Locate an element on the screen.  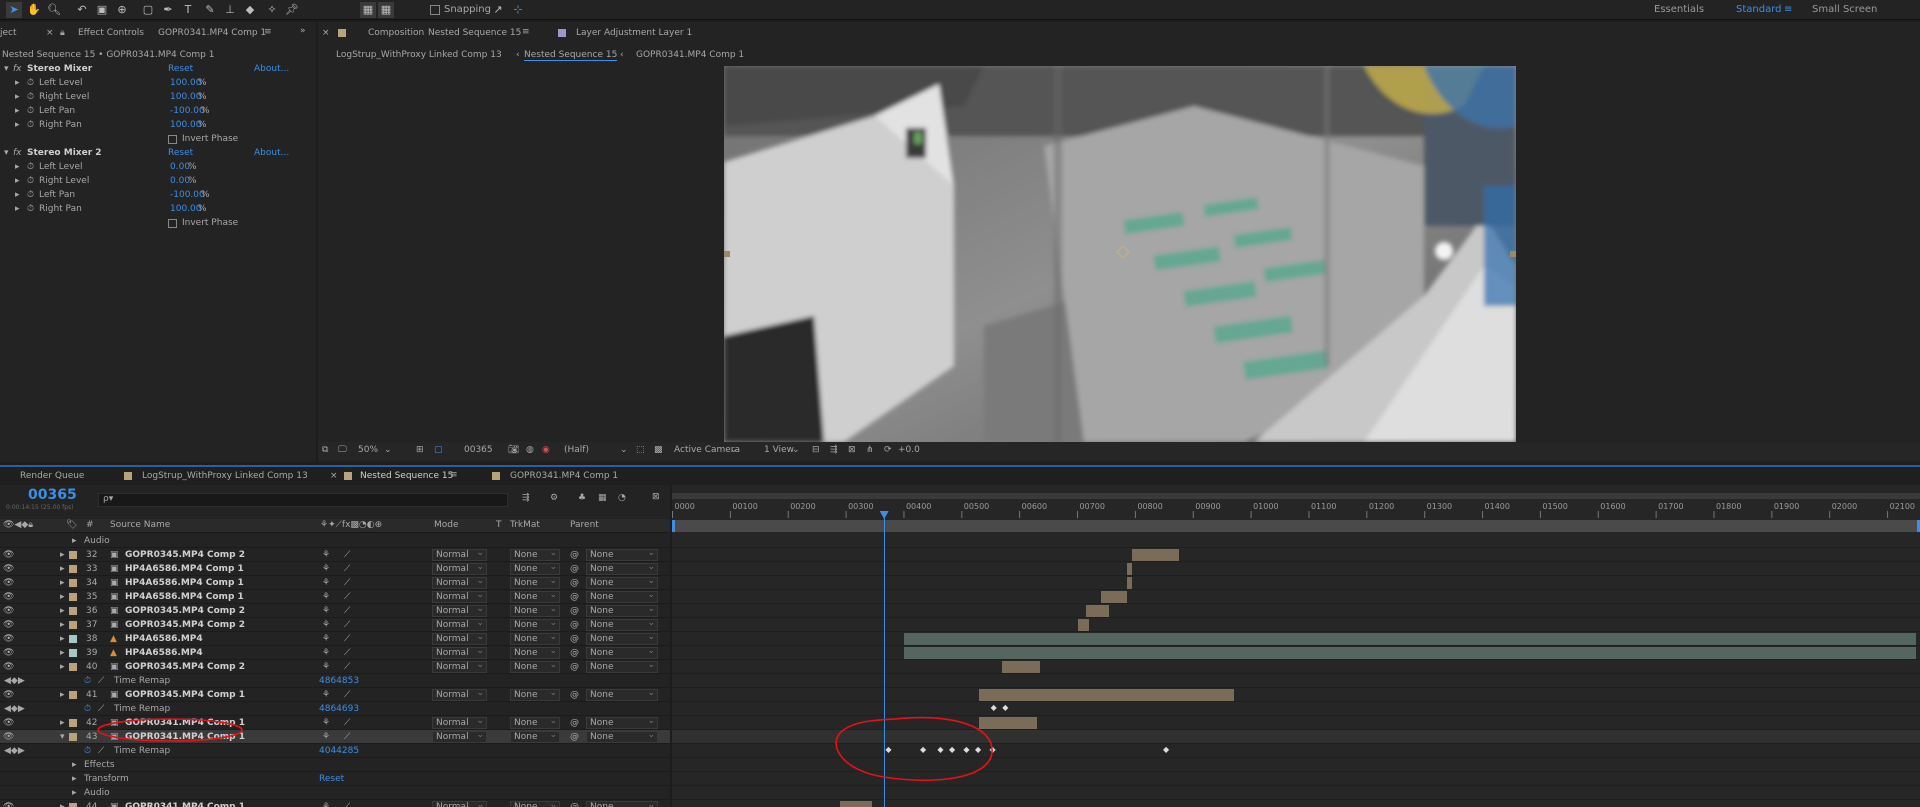
composition-tab: Composition is located at coordinates (396, 33).